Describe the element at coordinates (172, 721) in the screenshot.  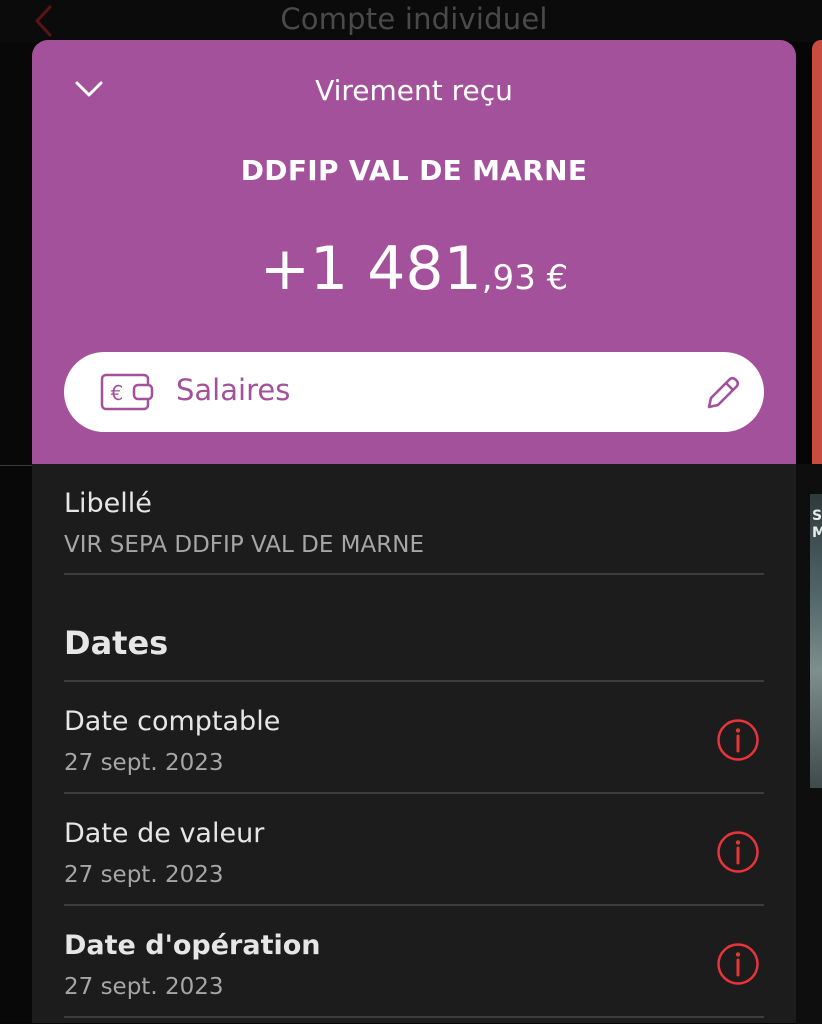
I see `date-comptable-label: Date comptable` at that location.